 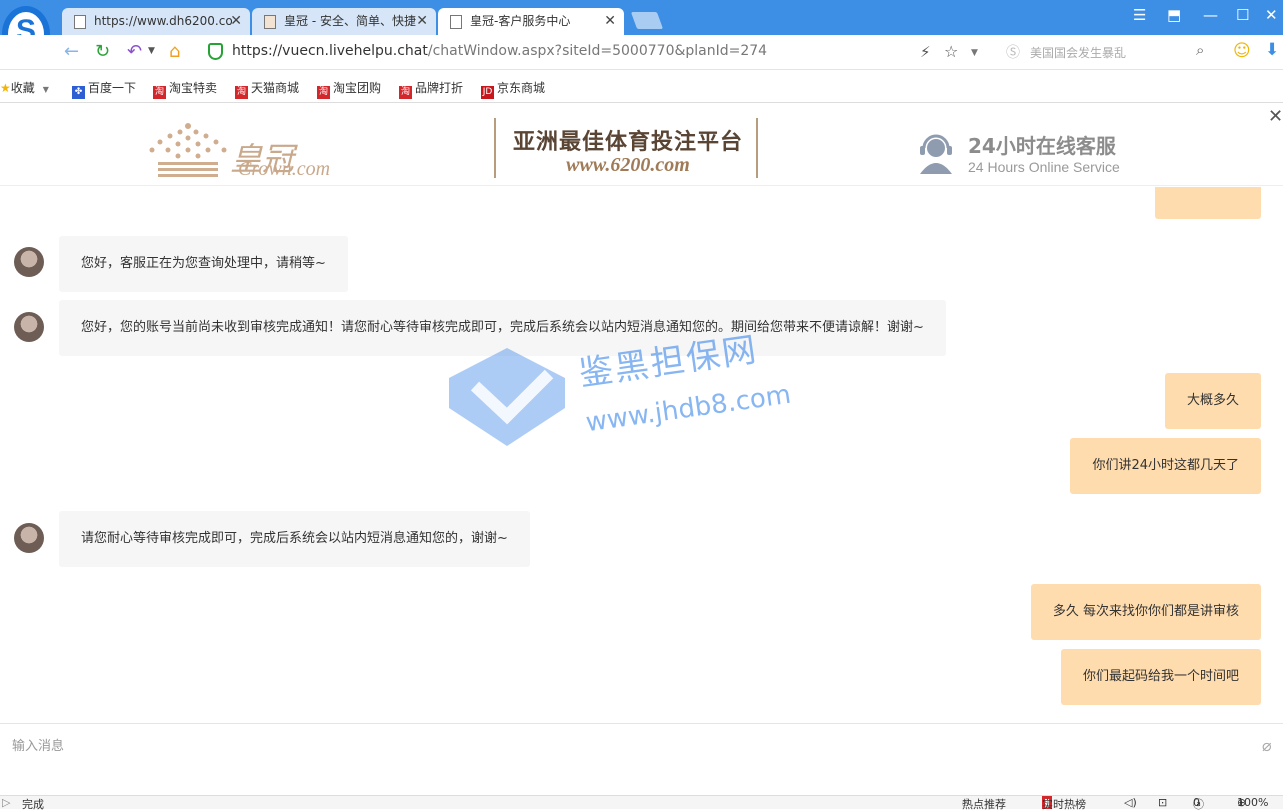 I want to click on search-input: 美国国会发生暴乱, so click(x=1078, y=52).